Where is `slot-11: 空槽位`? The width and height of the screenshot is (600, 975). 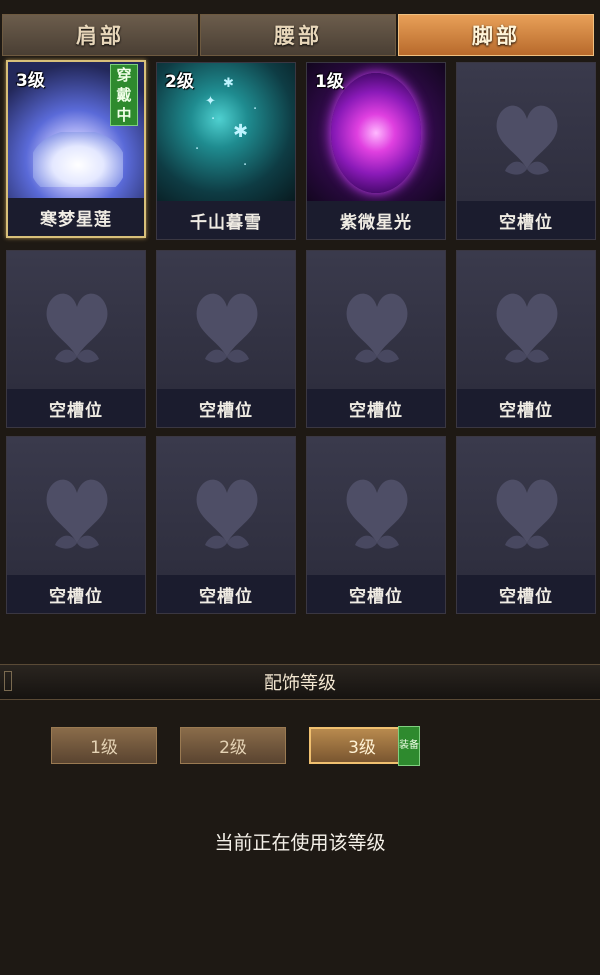
slot-11: 空槽位 is located at coordinates (376, 525).